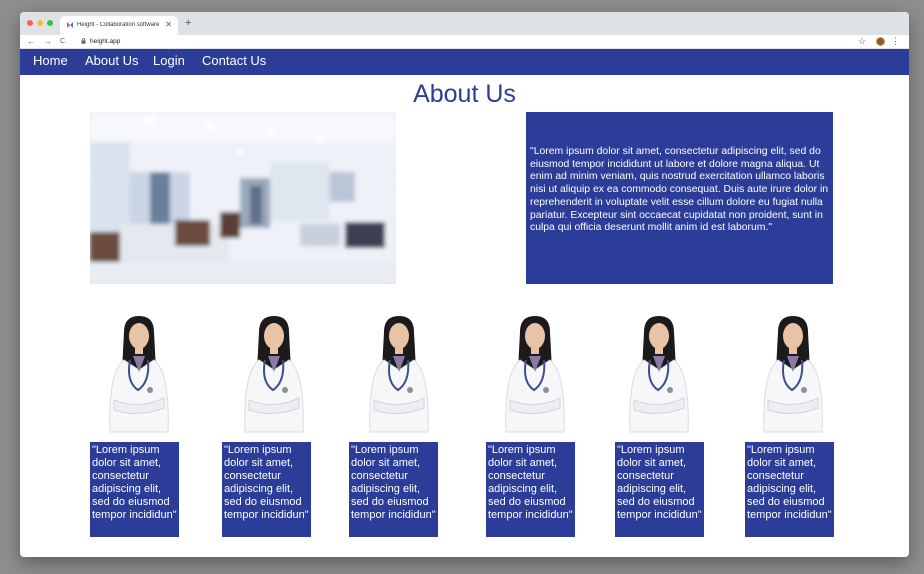 This screenshot has height=574, width=924. What do you see at coordinates (105, 41) in the screenshot?
I see `url-field: height.app` at bounding box center [105, 41].